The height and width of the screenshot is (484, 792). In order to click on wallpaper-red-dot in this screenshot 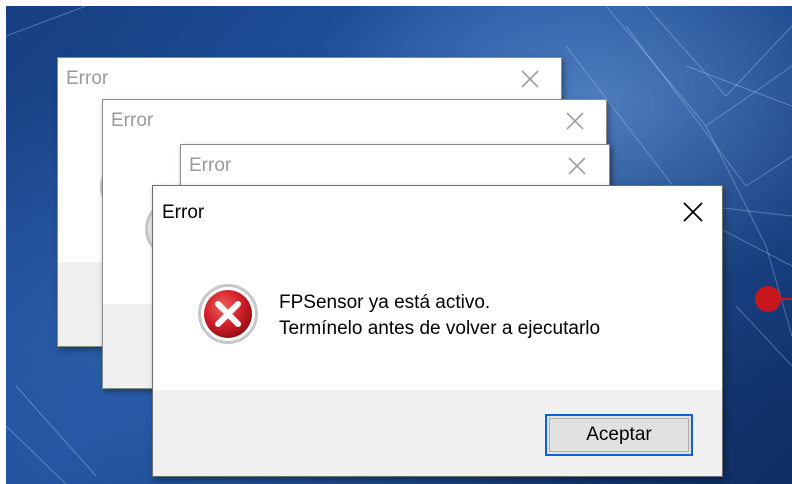, I will do `click(768, 299)`.